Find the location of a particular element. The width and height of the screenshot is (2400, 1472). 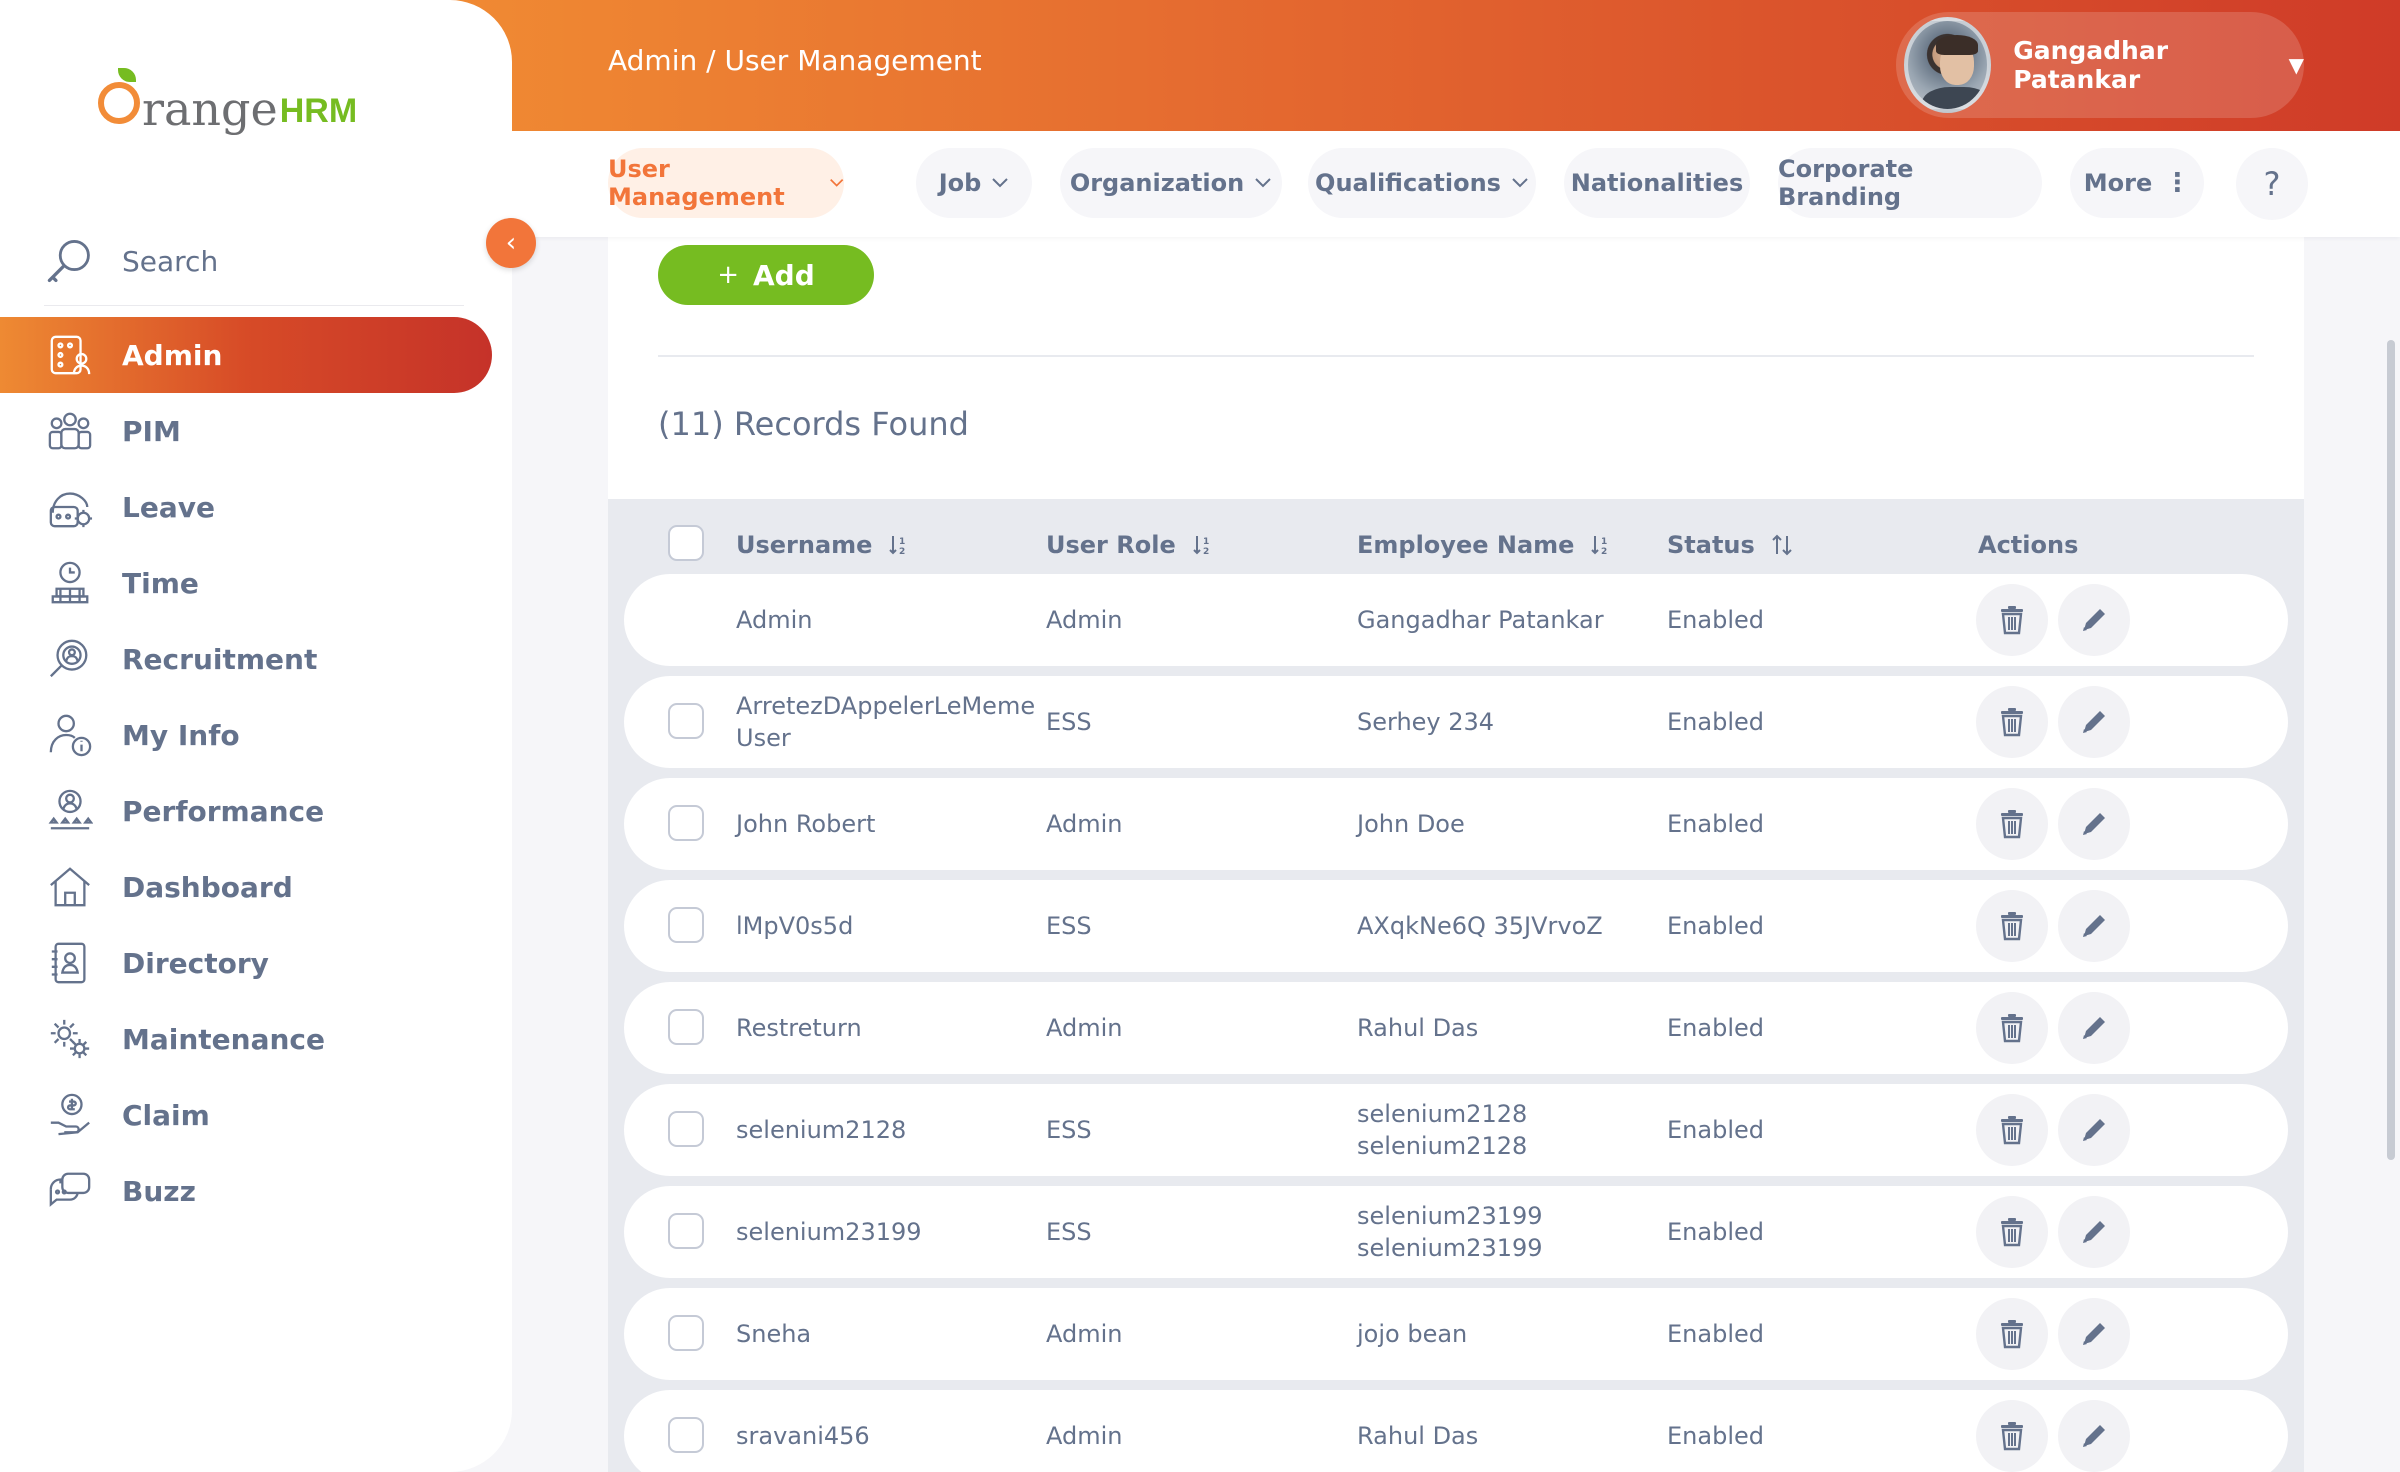

sidebar-item-my-info: My Info is located at coordinates (246, 735).